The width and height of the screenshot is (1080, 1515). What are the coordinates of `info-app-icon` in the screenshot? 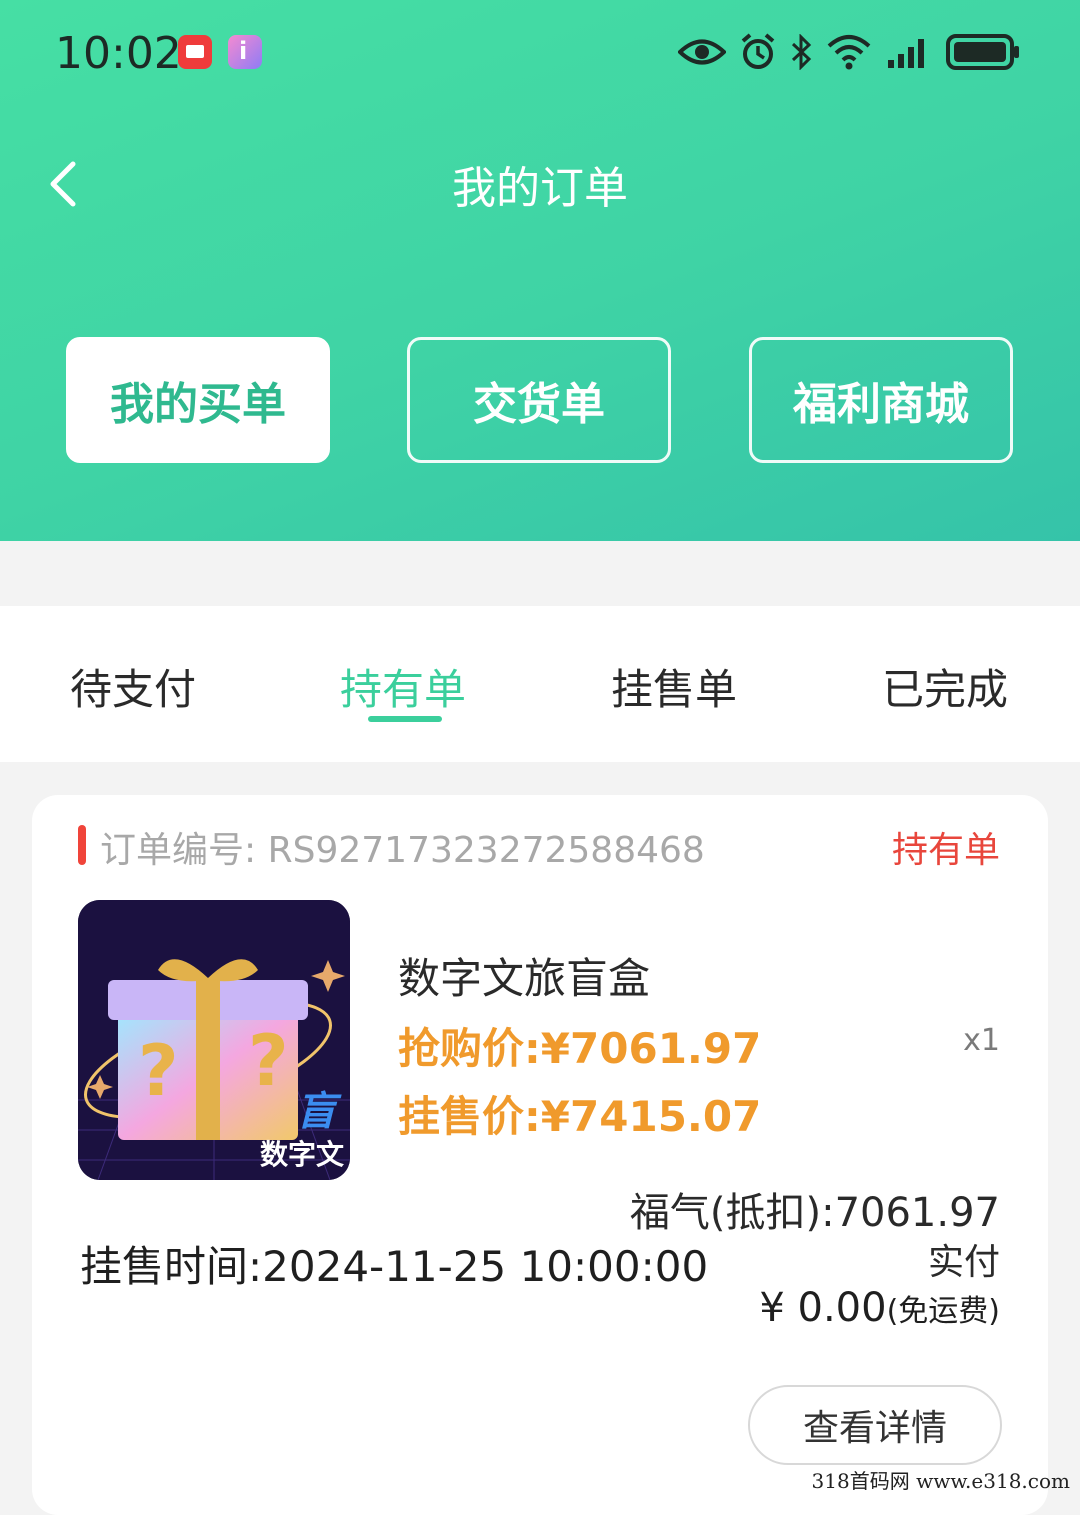 It's located at (245, 52).